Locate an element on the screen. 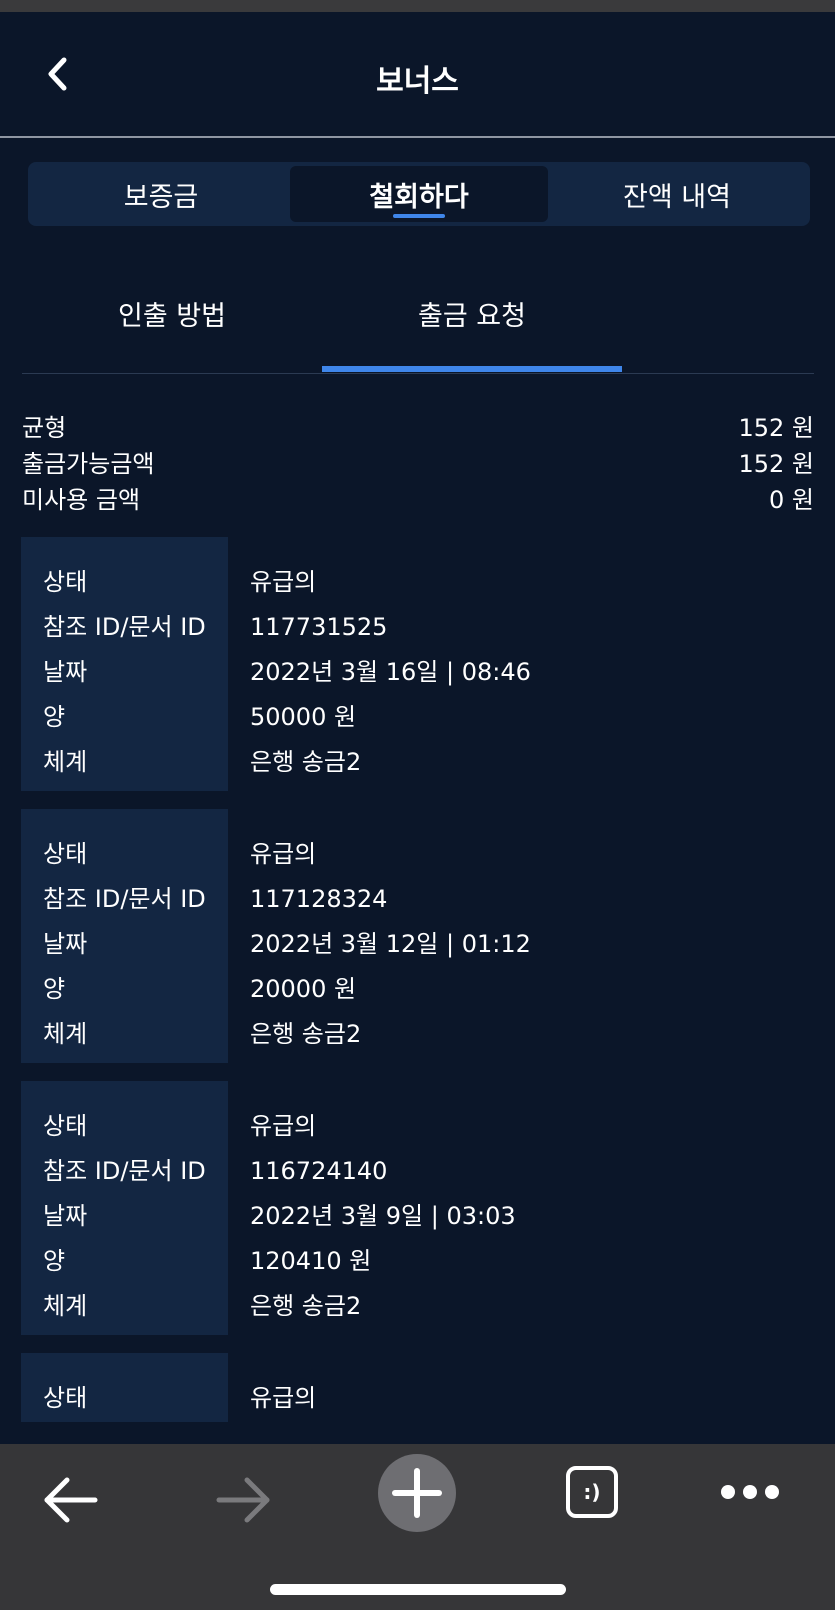  balance-label: 균형 is located at coordinates (44, 428).